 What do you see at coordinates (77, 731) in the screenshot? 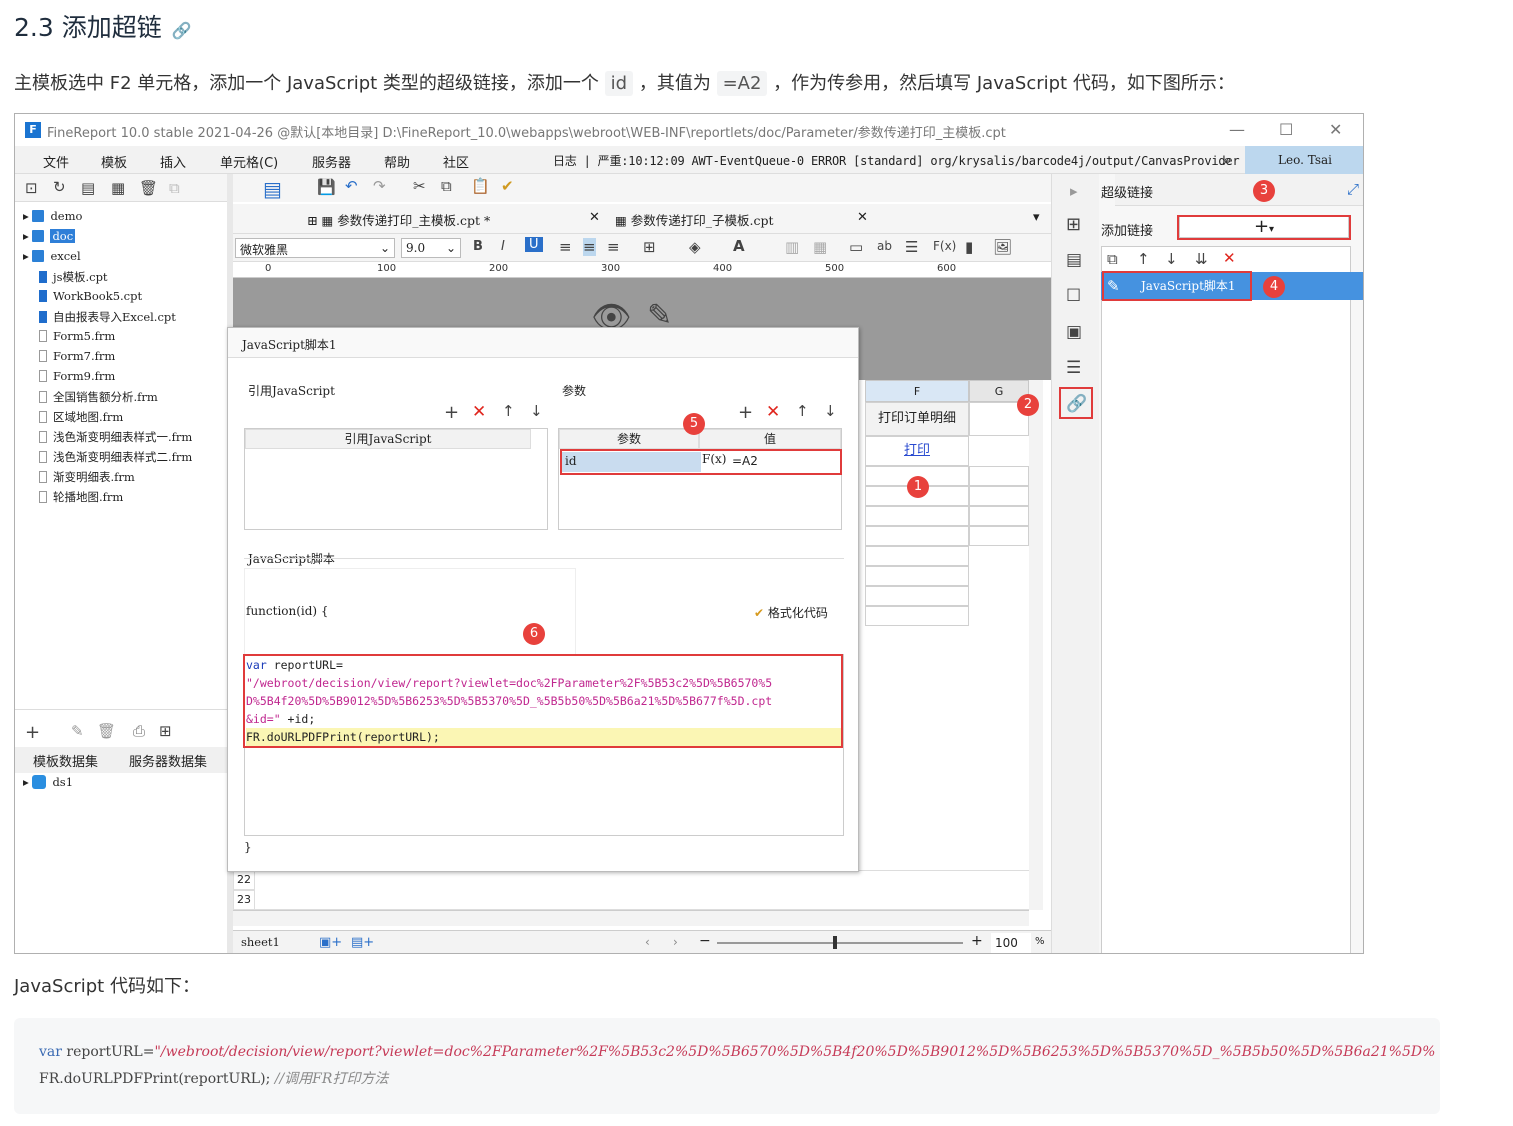
I see `edit-icon: ✎` at bounding box center [77, 731].